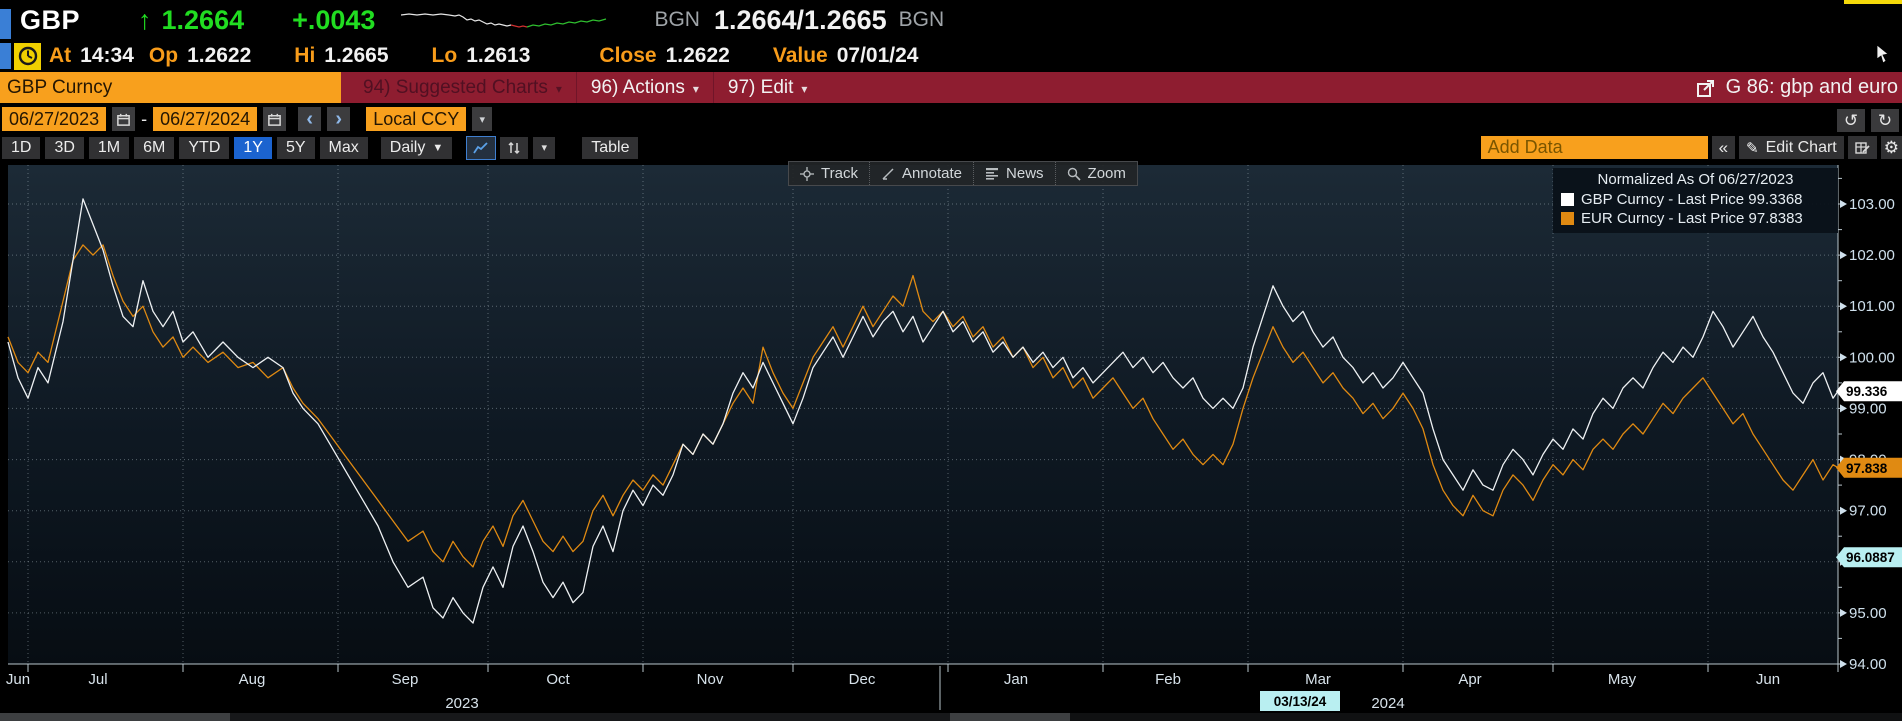  What do you see at coordinates (170, 87) in the screenshot?
I see `security-field: GBP Curncy` at bounding box center [170, 87].